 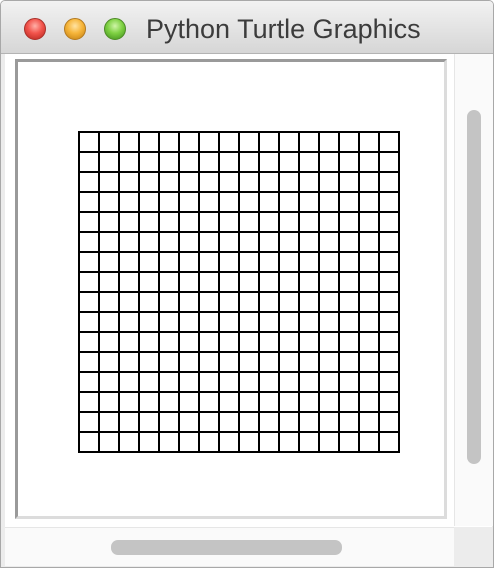 I want to click on zoom-button, so click(x=115, y=29).